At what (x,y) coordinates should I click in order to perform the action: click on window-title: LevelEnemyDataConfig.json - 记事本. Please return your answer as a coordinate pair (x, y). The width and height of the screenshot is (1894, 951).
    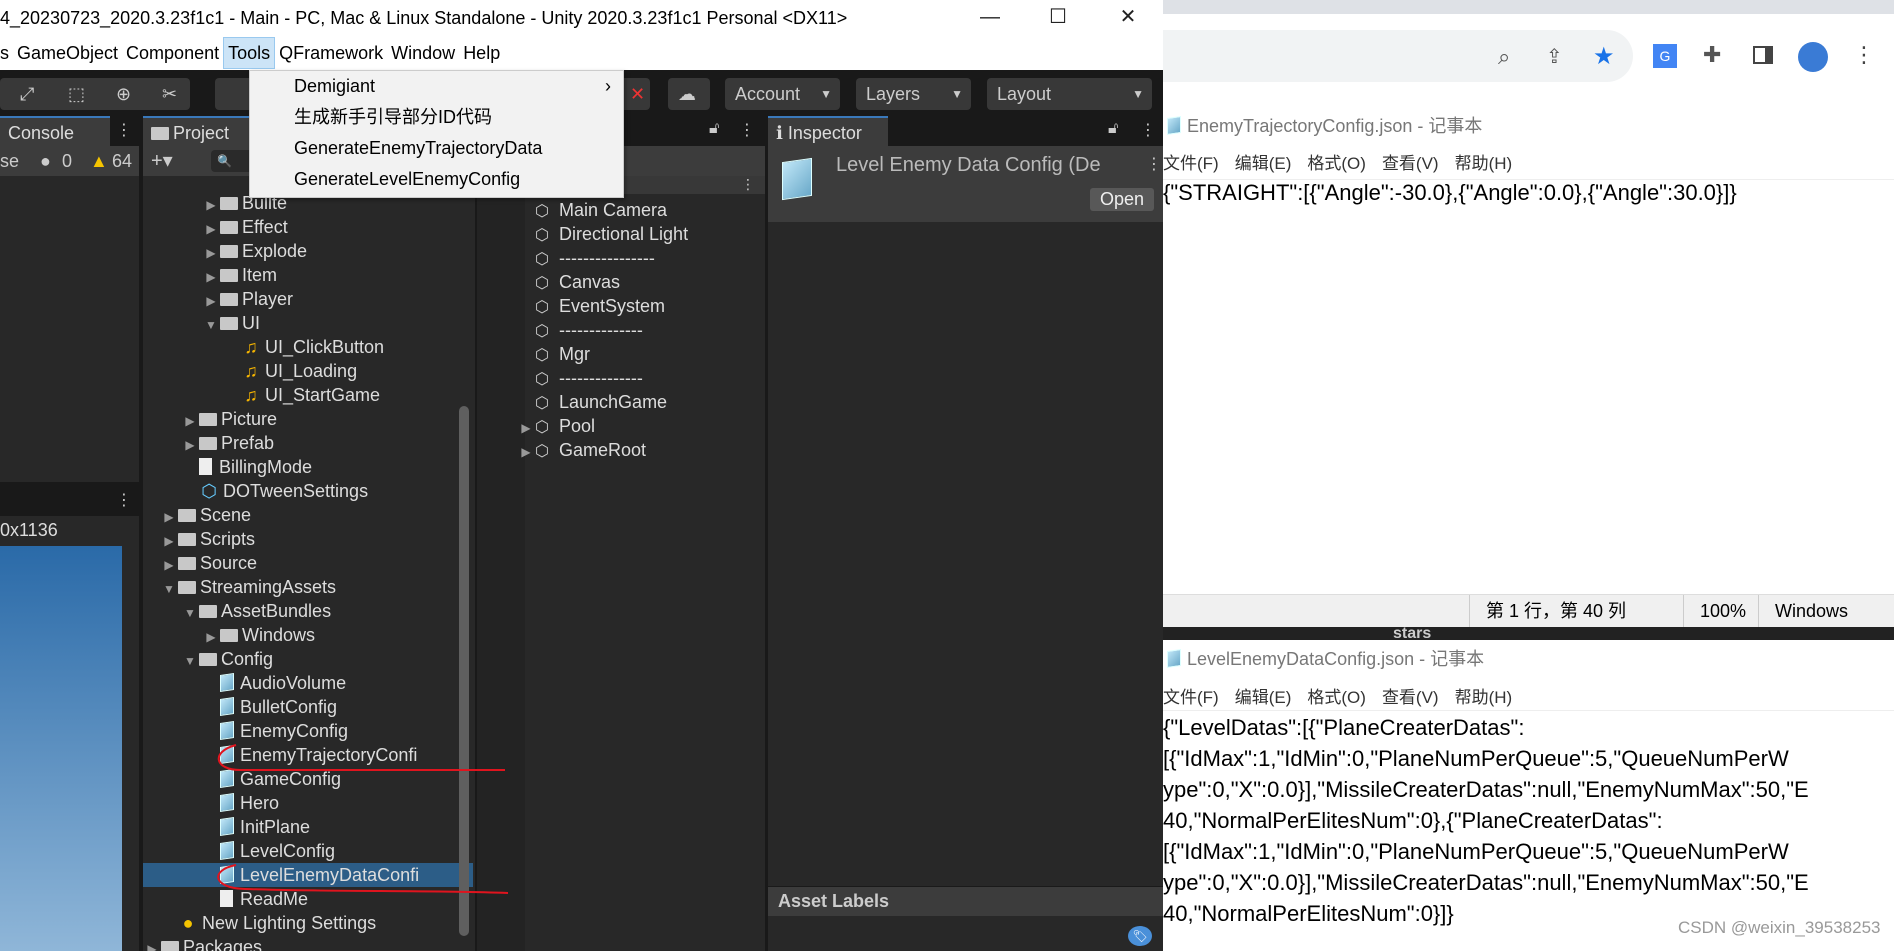
    Looking at the image, I should click on (1336, 659).